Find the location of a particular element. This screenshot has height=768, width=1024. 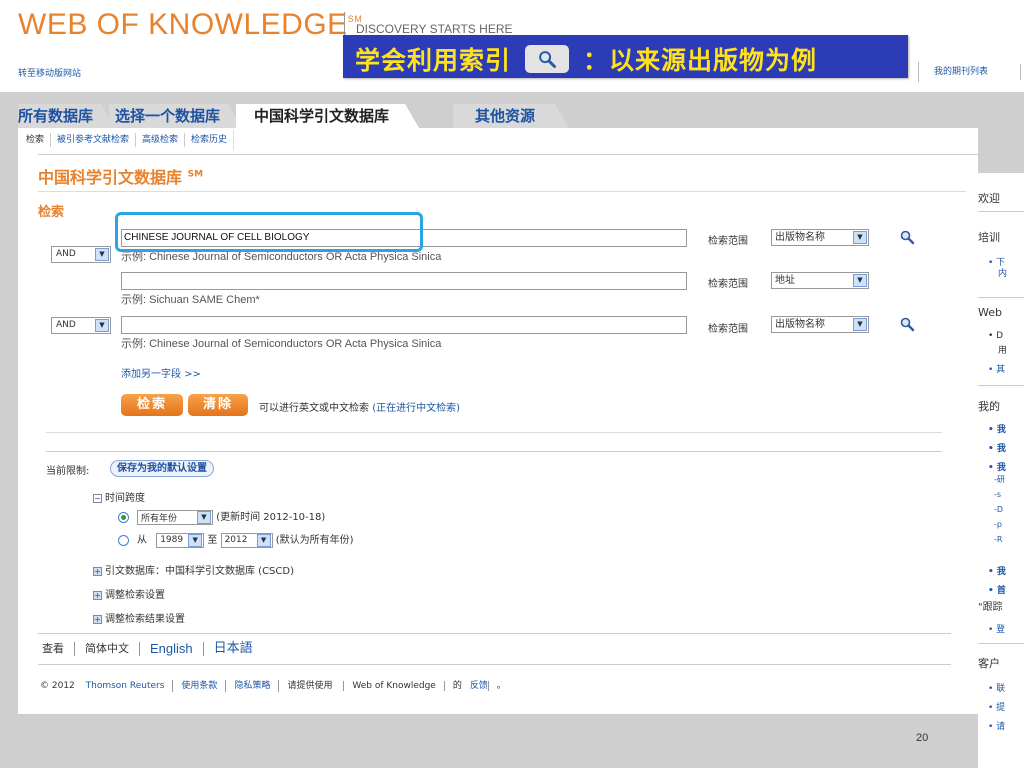

title-divider is located at coordinates (502, 191).